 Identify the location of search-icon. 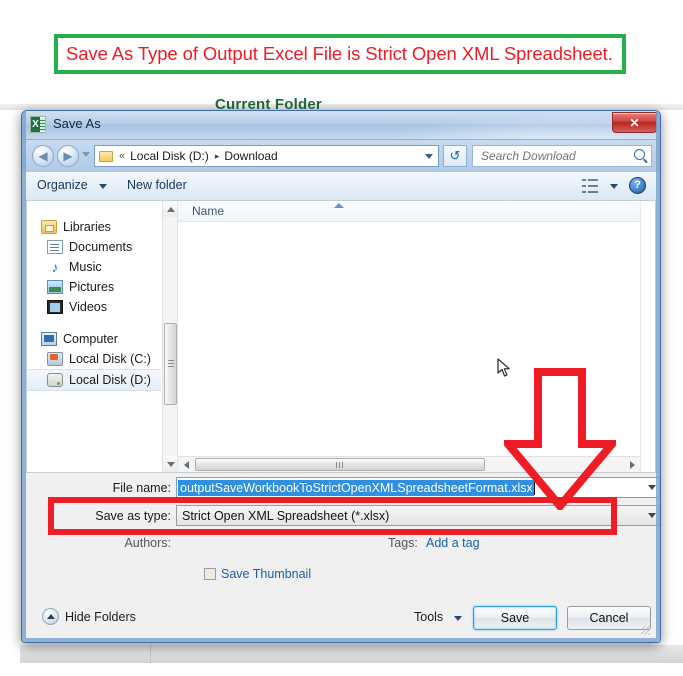
(639, 154).